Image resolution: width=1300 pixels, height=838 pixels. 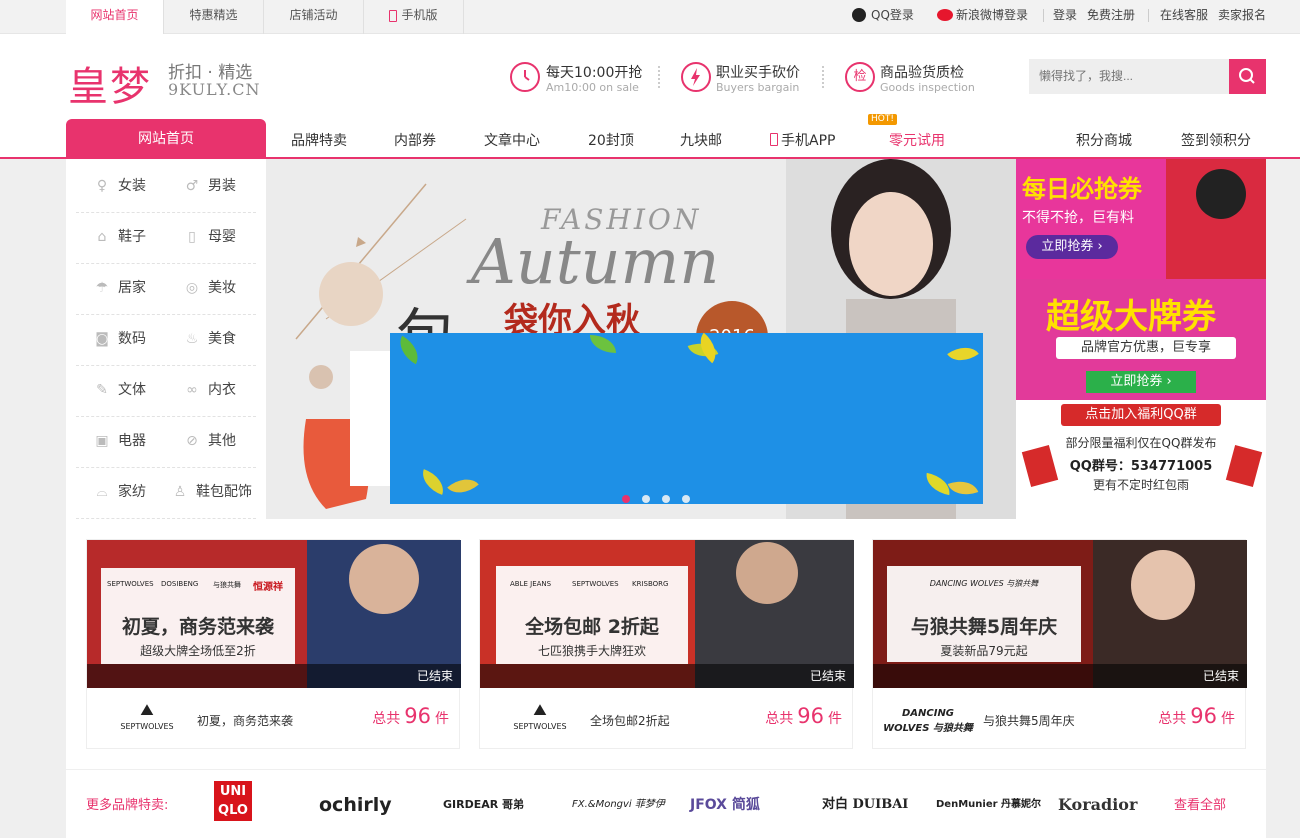 I want to click on category-other: ⊘ 其他, so click(x=227, y=441).